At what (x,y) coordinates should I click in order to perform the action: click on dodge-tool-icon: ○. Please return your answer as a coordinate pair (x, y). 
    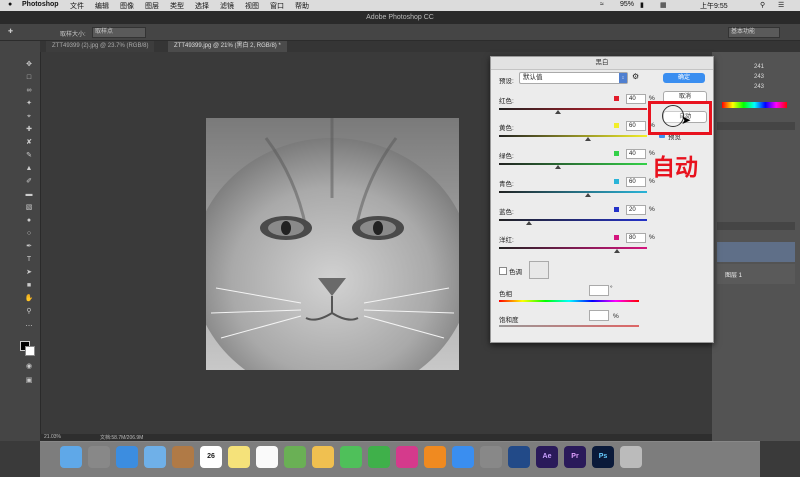
    Looking at the image, I should click on (29, 234).